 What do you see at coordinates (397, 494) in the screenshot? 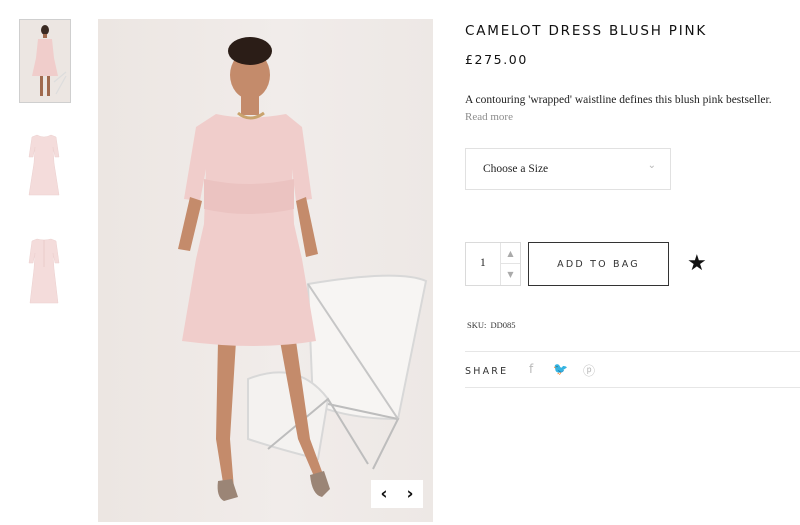
I see `image-nav: ‹ ›` at bounding box center [397, 494].